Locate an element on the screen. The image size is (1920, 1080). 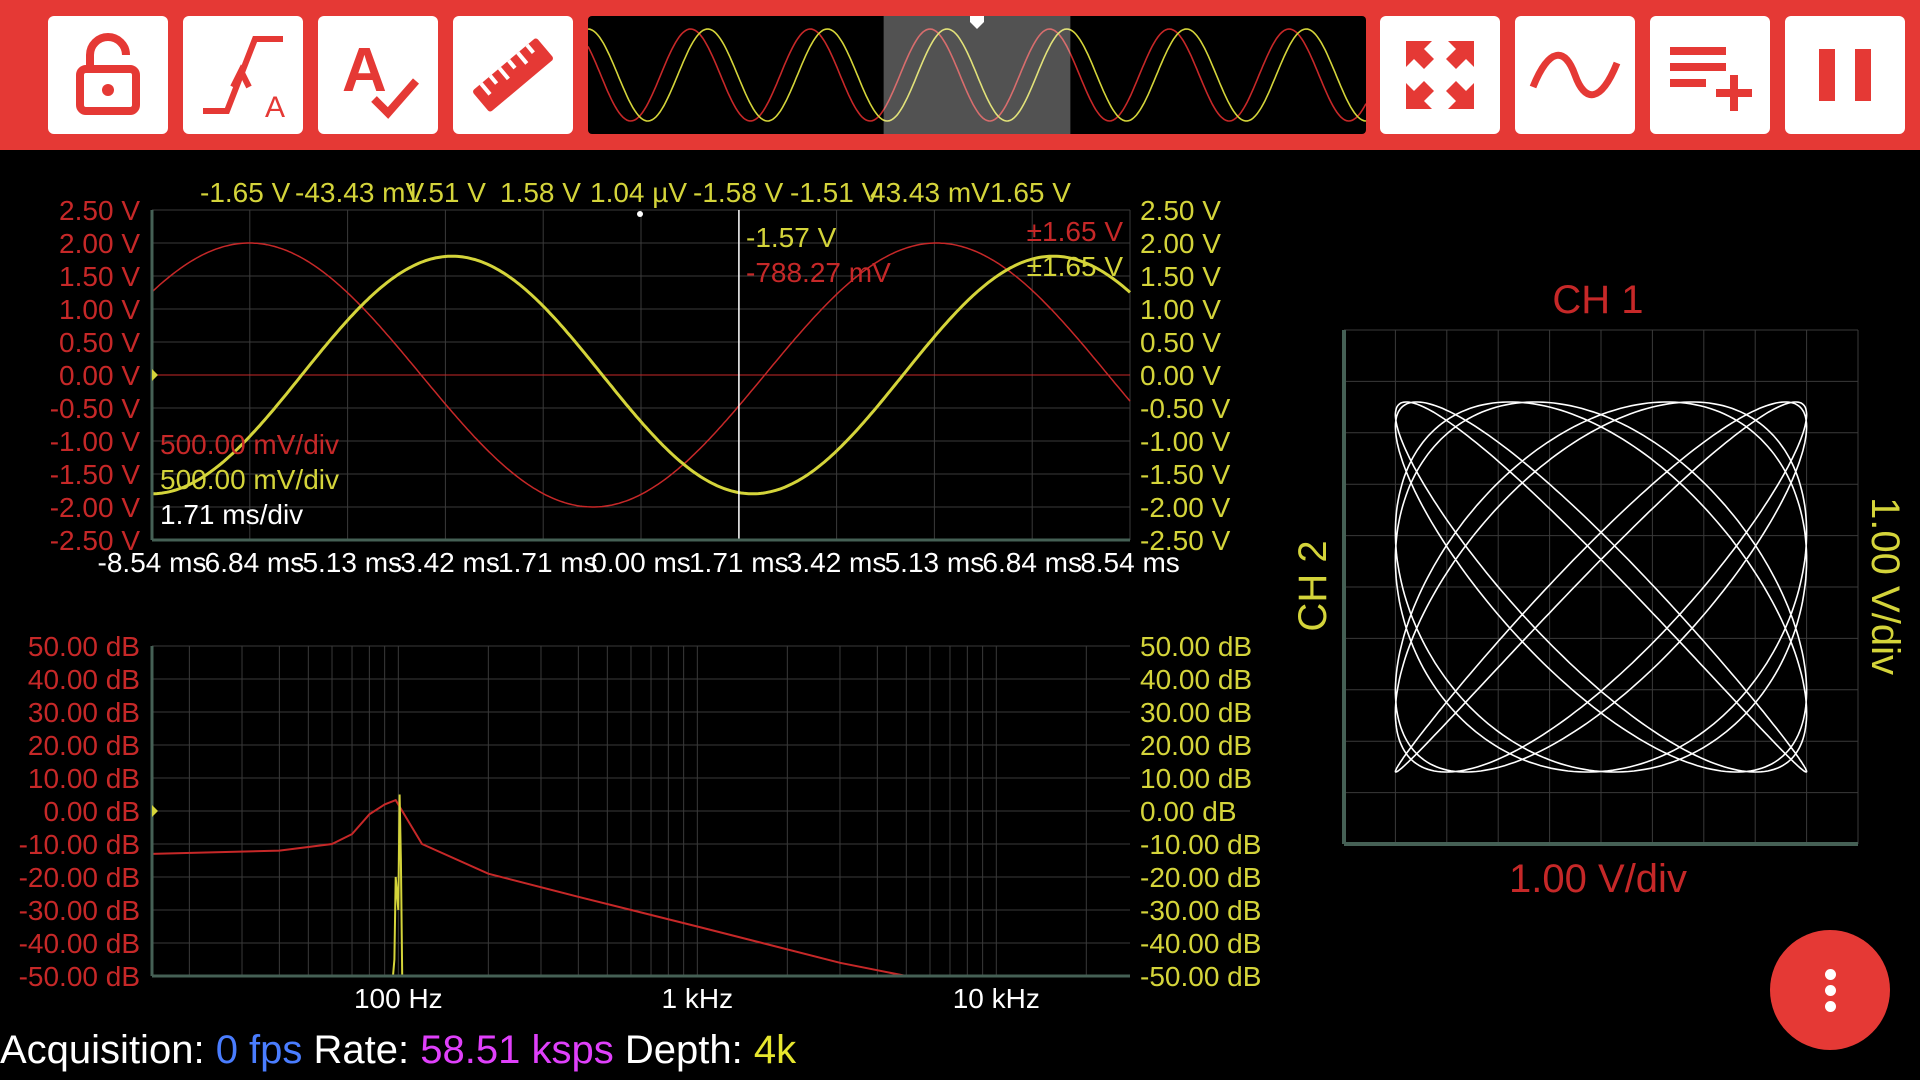
depth-label: Depth: is located at coordinates (683, 1050).